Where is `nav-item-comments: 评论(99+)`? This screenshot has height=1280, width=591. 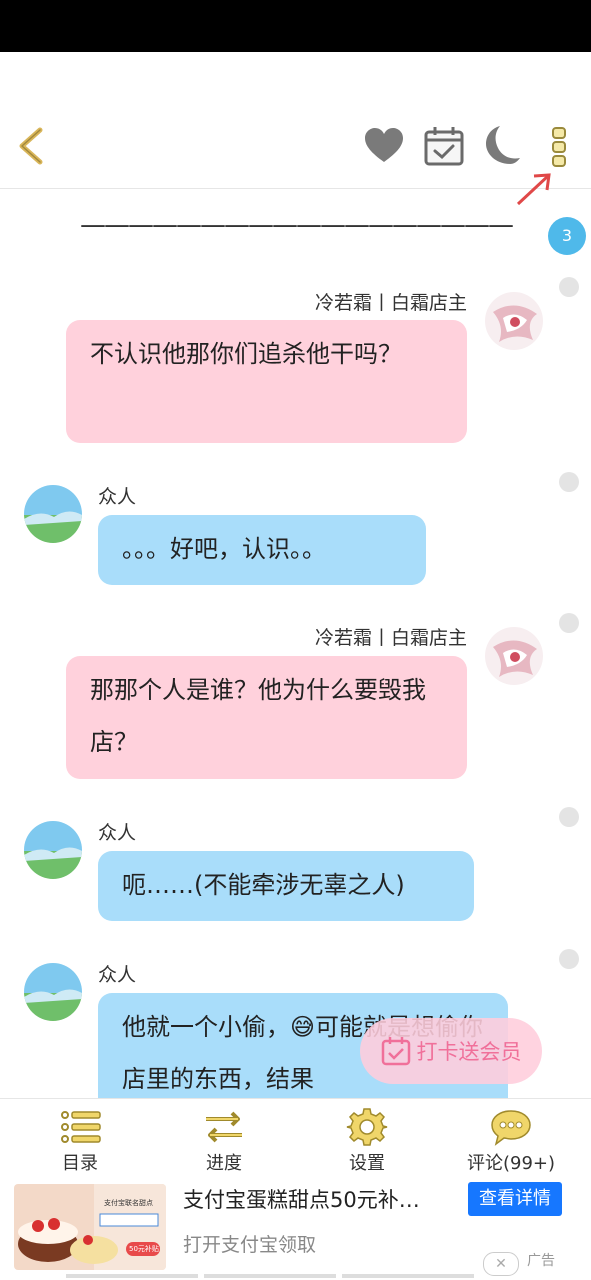
nav-item-comments: 评论(99+) is located at coordinates (511, 1141).